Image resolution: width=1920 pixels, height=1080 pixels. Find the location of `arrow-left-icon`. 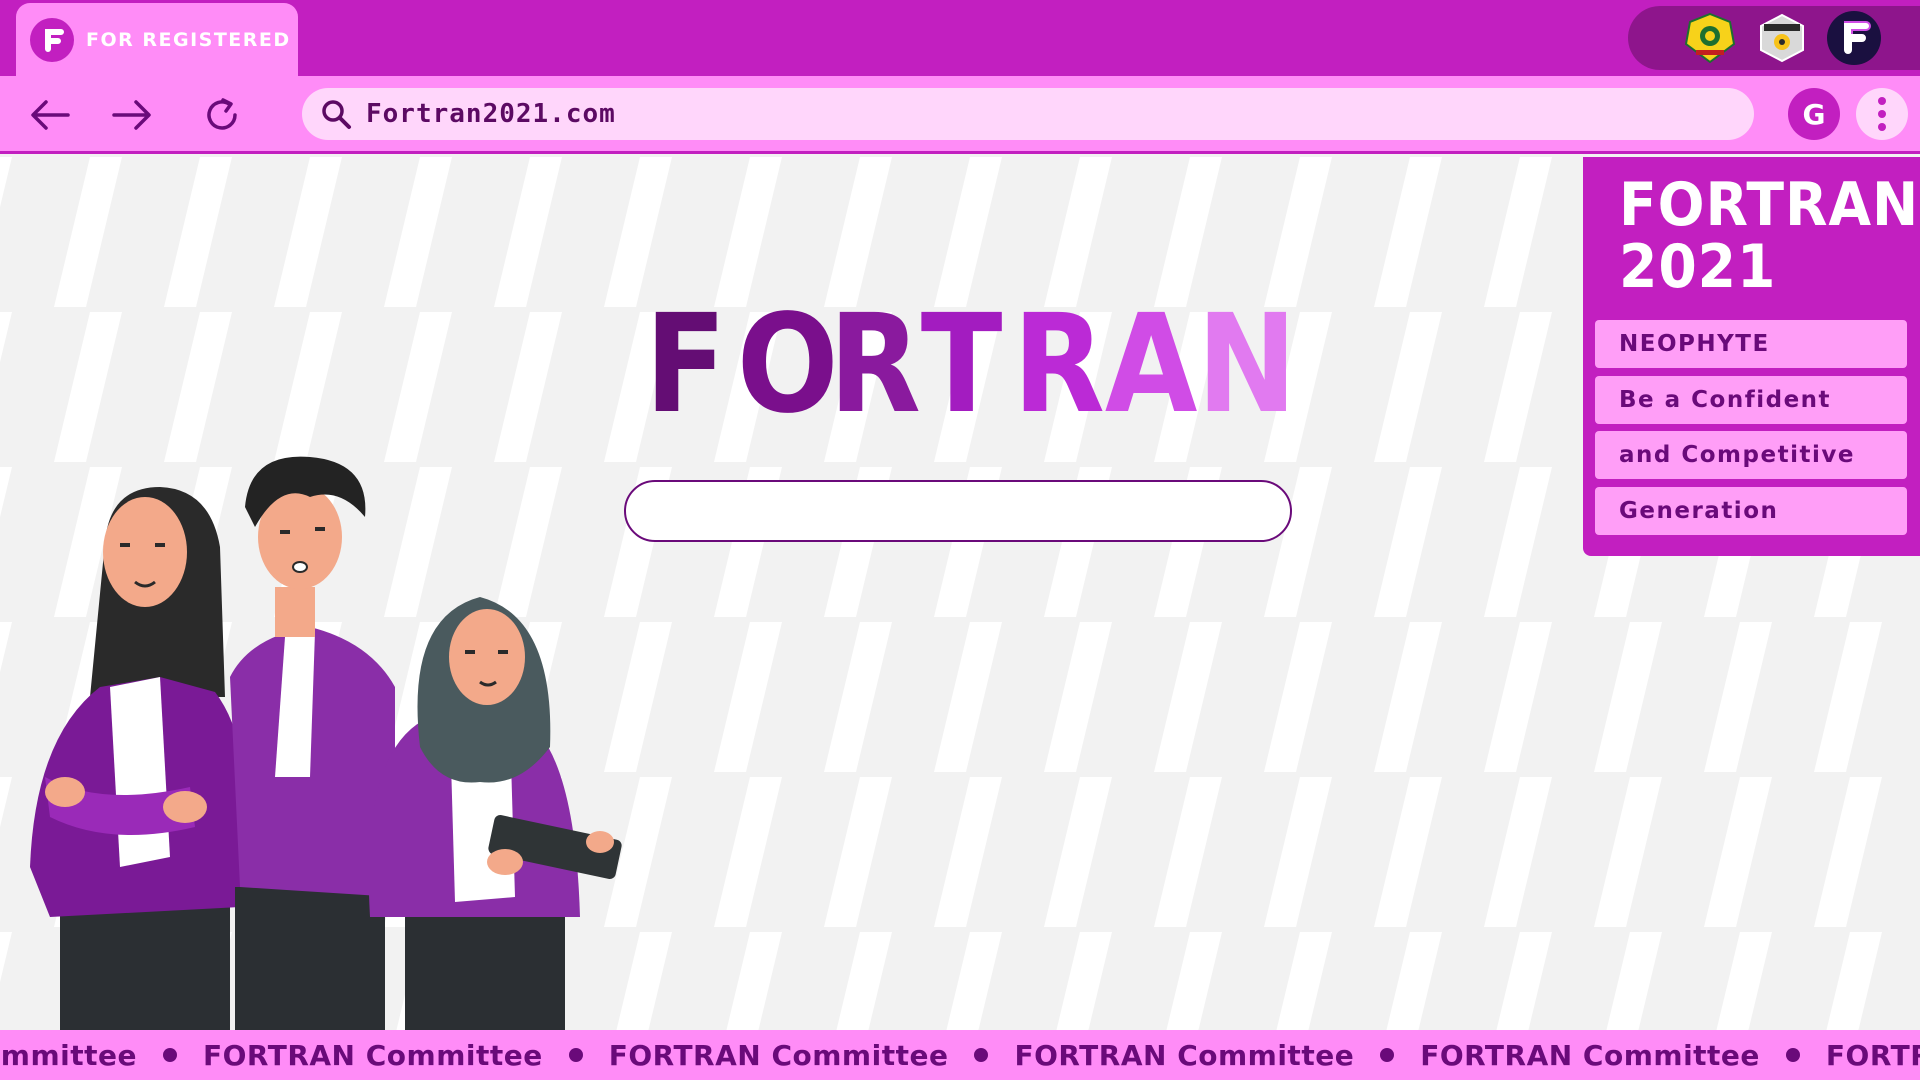

arrow-left-icon is located at coordinates (50, 115).